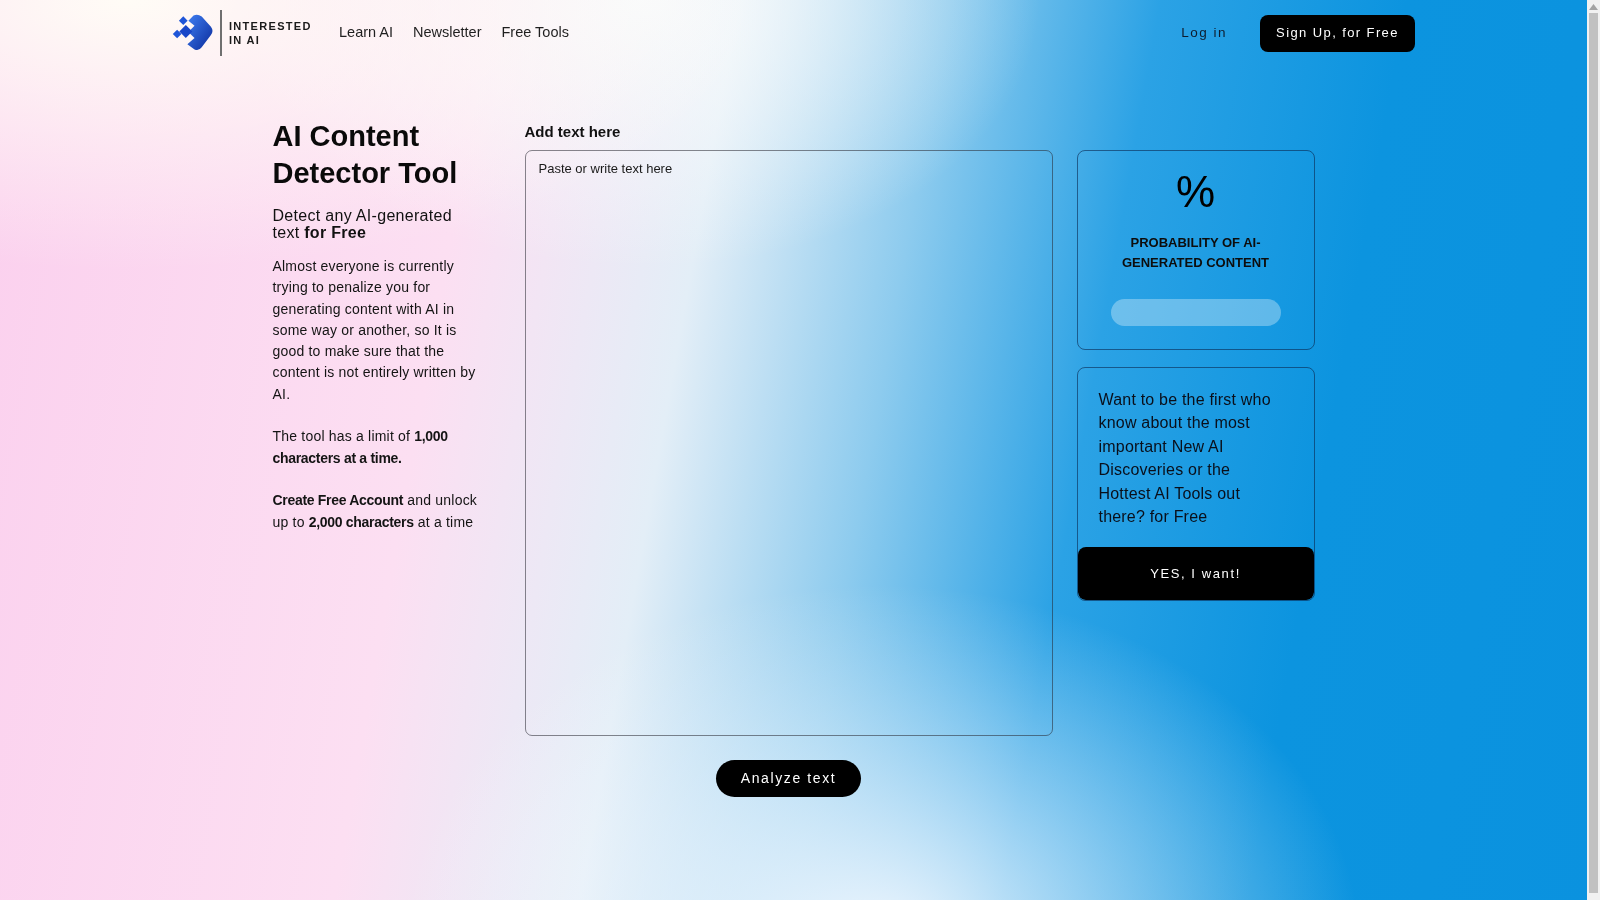 The image size is (1600, 900). Describe the element at coordinates (1337, 33) in the screenshot. I see `signup-button: Sign Up, for Free` at that location.